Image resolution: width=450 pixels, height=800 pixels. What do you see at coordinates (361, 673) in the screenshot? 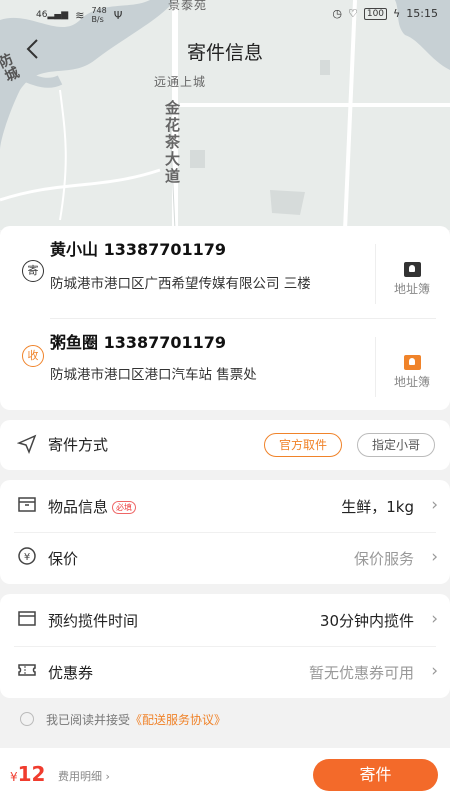
I see `coupon-value: 暂无优惠券可用` at bounding box center [361, 673].